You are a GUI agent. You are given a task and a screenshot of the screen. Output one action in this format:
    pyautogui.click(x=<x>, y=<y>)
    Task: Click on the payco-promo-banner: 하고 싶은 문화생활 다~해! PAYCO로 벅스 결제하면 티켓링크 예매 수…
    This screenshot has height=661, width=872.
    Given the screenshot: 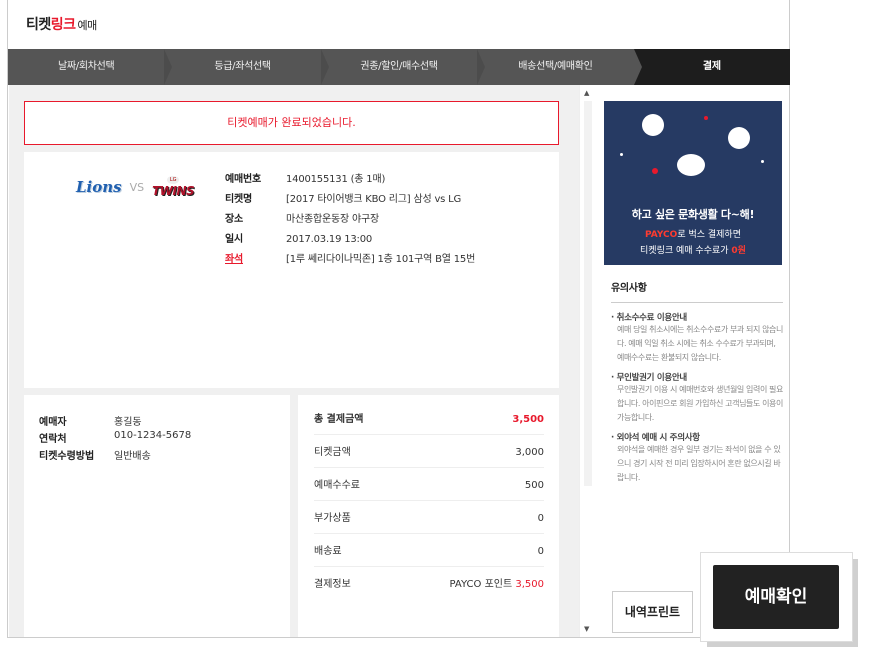 What is the action you would take?
    pyautogui.click(x=693, y=183)
    